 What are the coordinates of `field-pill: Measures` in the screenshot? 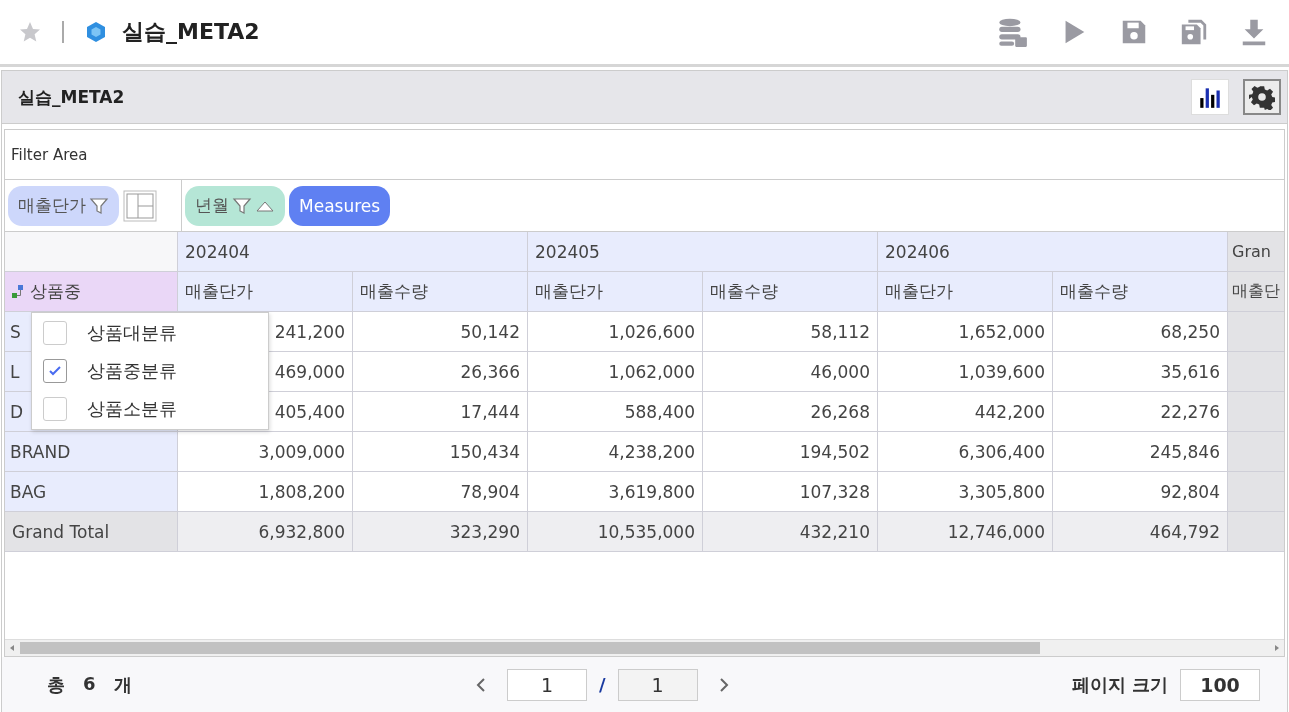 It's located at (340, 205).